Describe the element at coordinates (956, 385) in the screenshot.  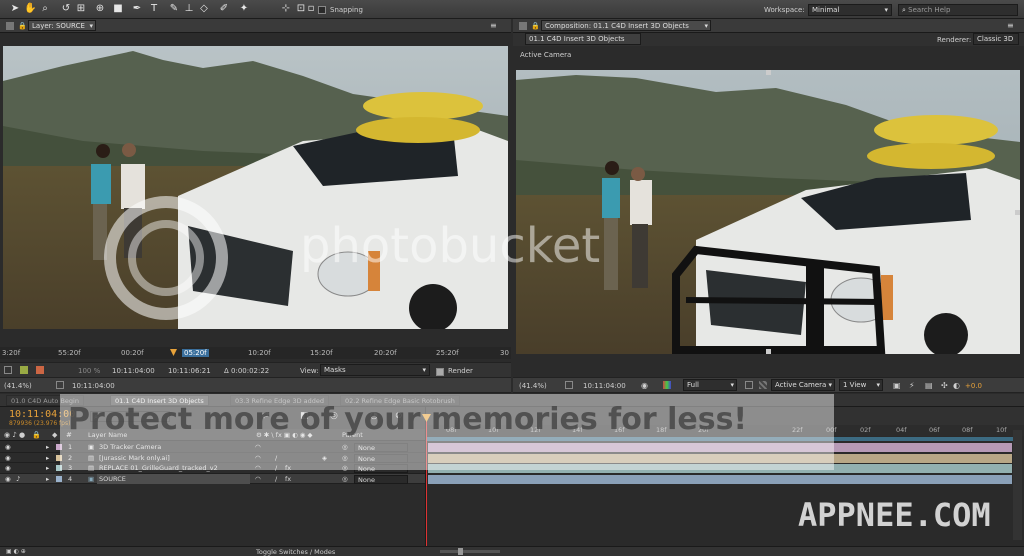
I see `reset-exposure-icon: ◐` at that location.